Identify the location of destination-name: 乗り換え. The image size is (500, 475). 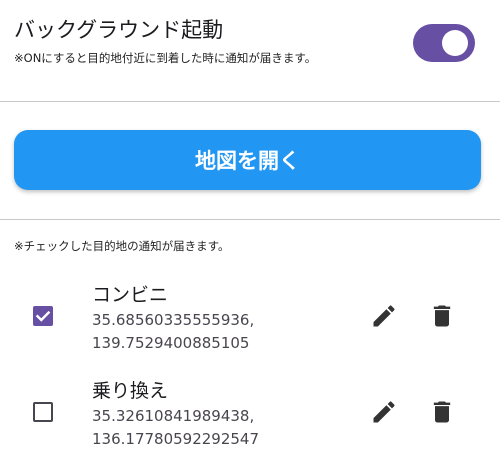
(130, 391).